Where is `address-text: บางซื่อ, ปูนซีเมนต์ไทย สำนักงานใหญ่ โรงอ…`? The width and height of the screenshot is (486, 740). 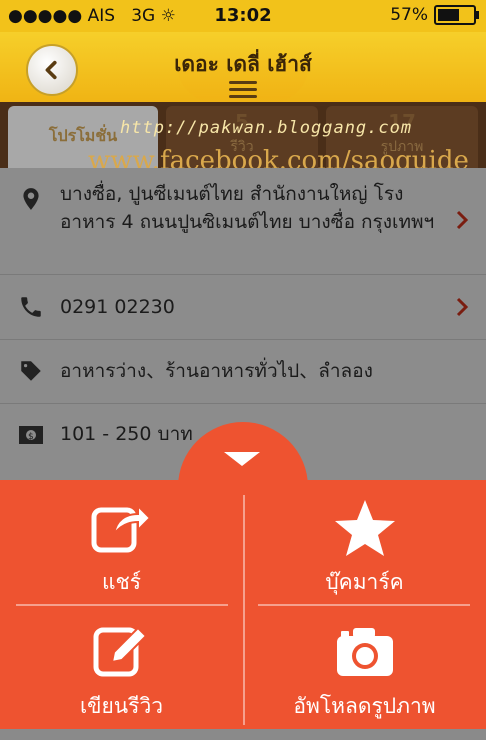 address-text: บางซื่อ, ปูนซีเมนต์ไทย สำนักงานใหญ่ โรงอ… is located at coordinates (247, 208).